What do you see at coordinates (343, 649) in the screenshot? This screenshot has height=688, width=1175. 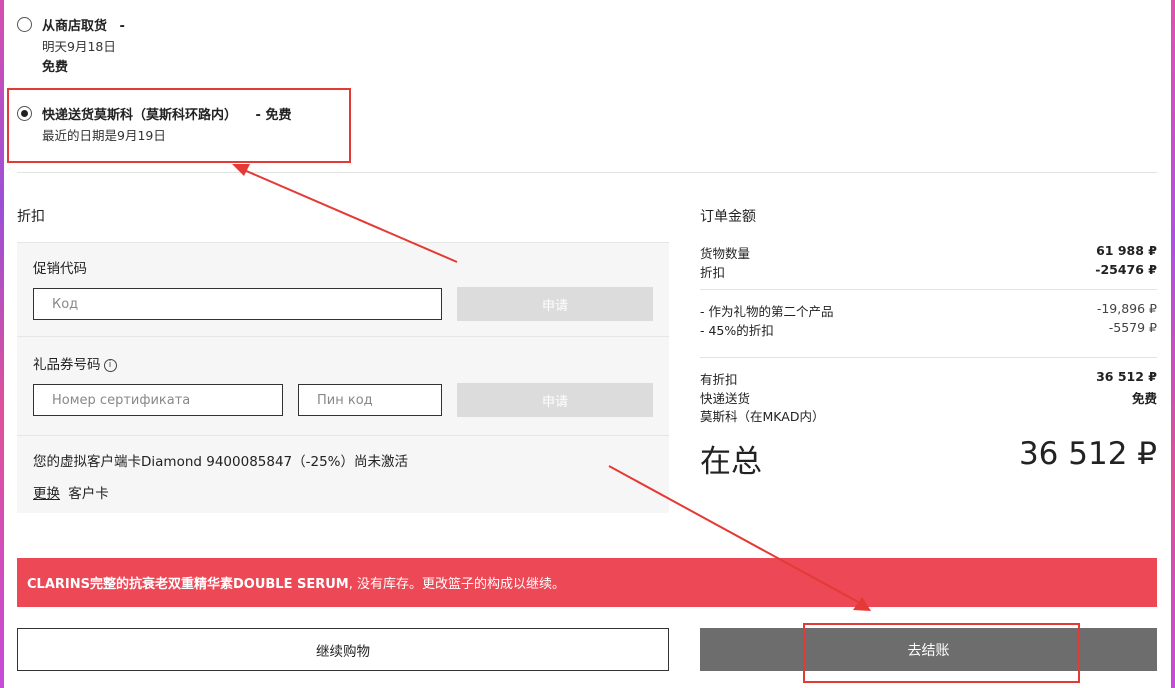 I see `continue-shopping-button: 继续购物` at bounding box center [343, 649].